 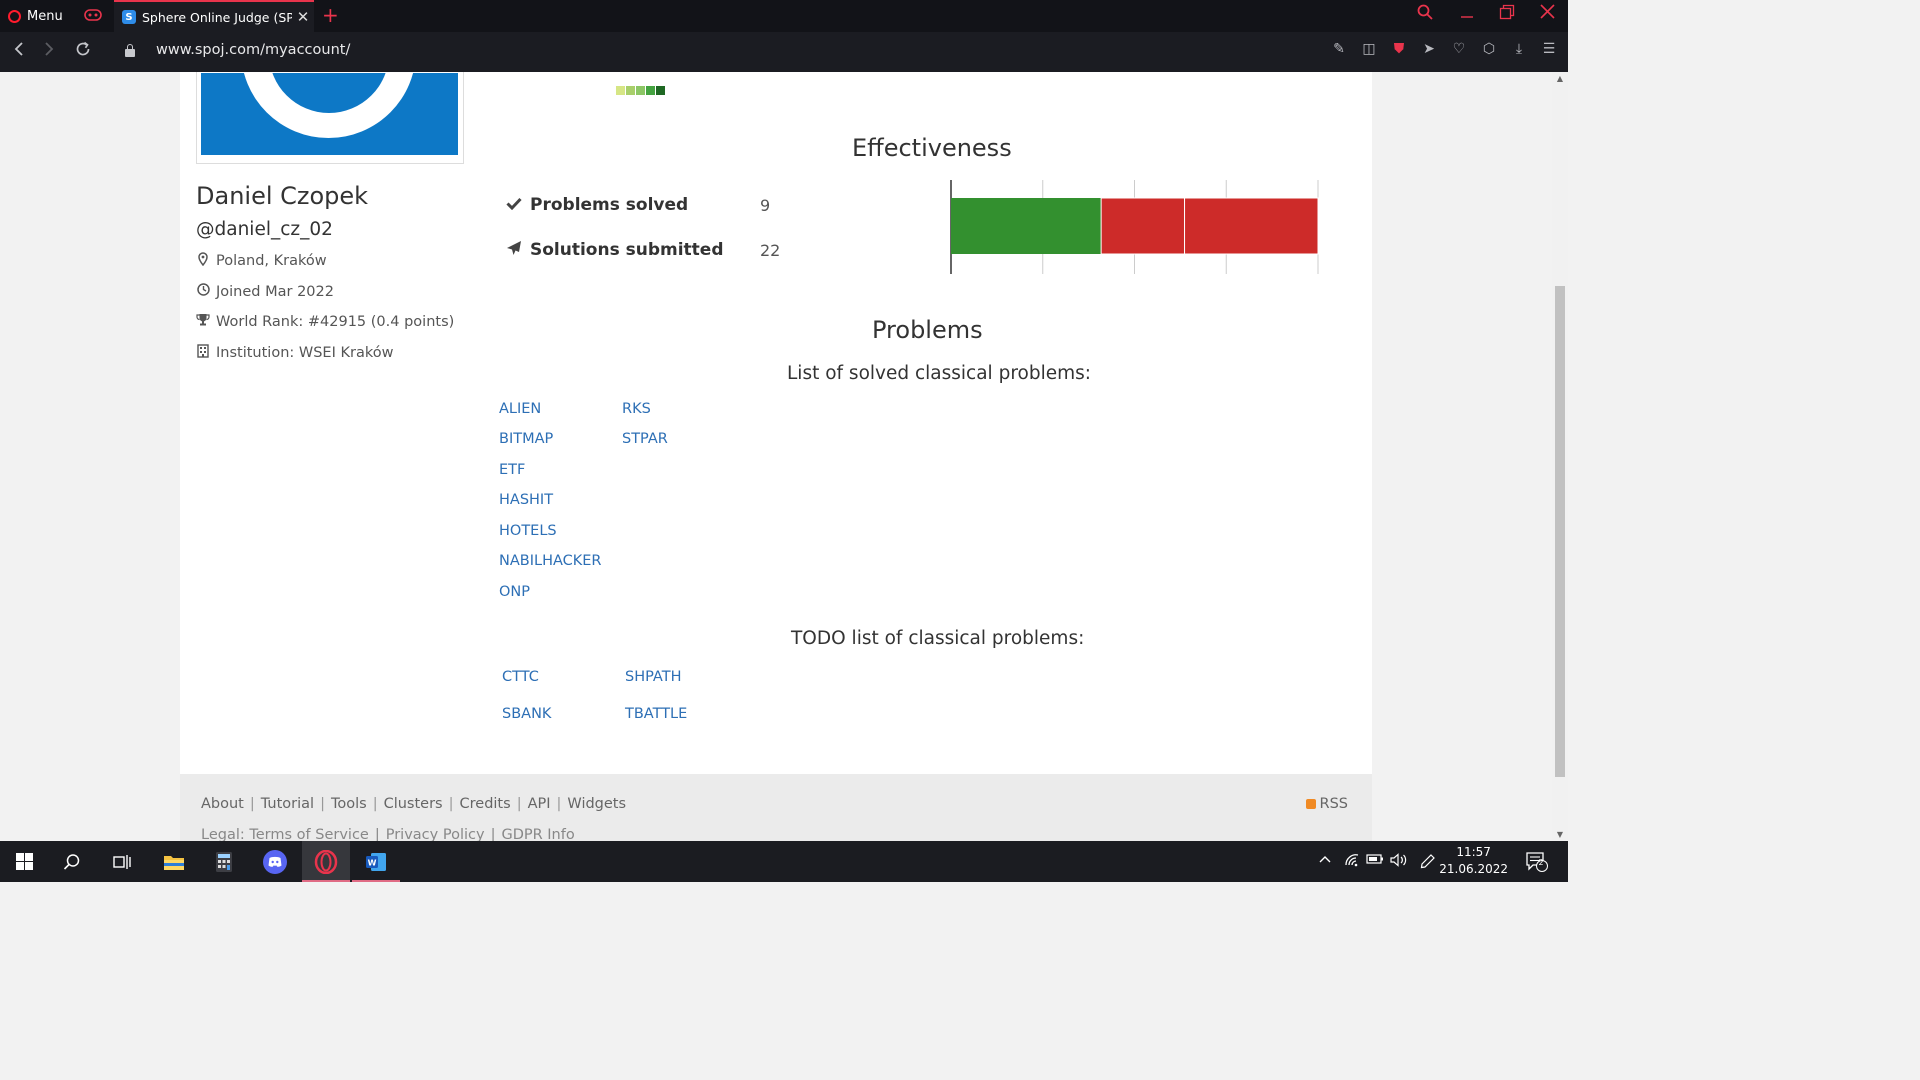 What do you see at coordinates (224, 861) in the screenshot?
I see `calculator-icon` at bounding box center [224, 861].